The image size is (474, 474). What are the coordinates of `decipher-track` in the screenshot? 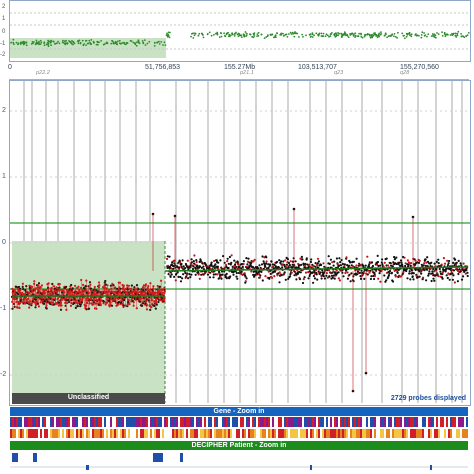 It's located at (239, 462).